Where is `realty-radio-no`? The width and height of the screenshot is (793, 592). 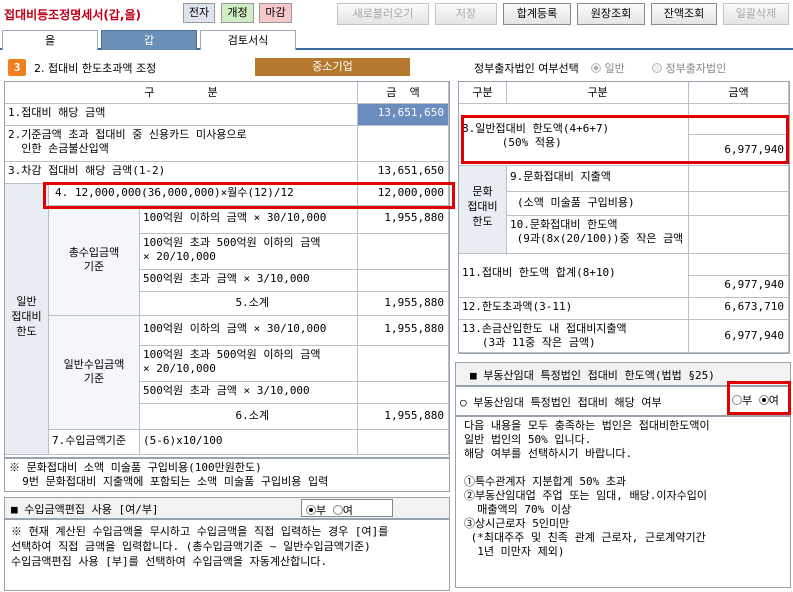 realty-radio-no is located at coordinates (737, 400).